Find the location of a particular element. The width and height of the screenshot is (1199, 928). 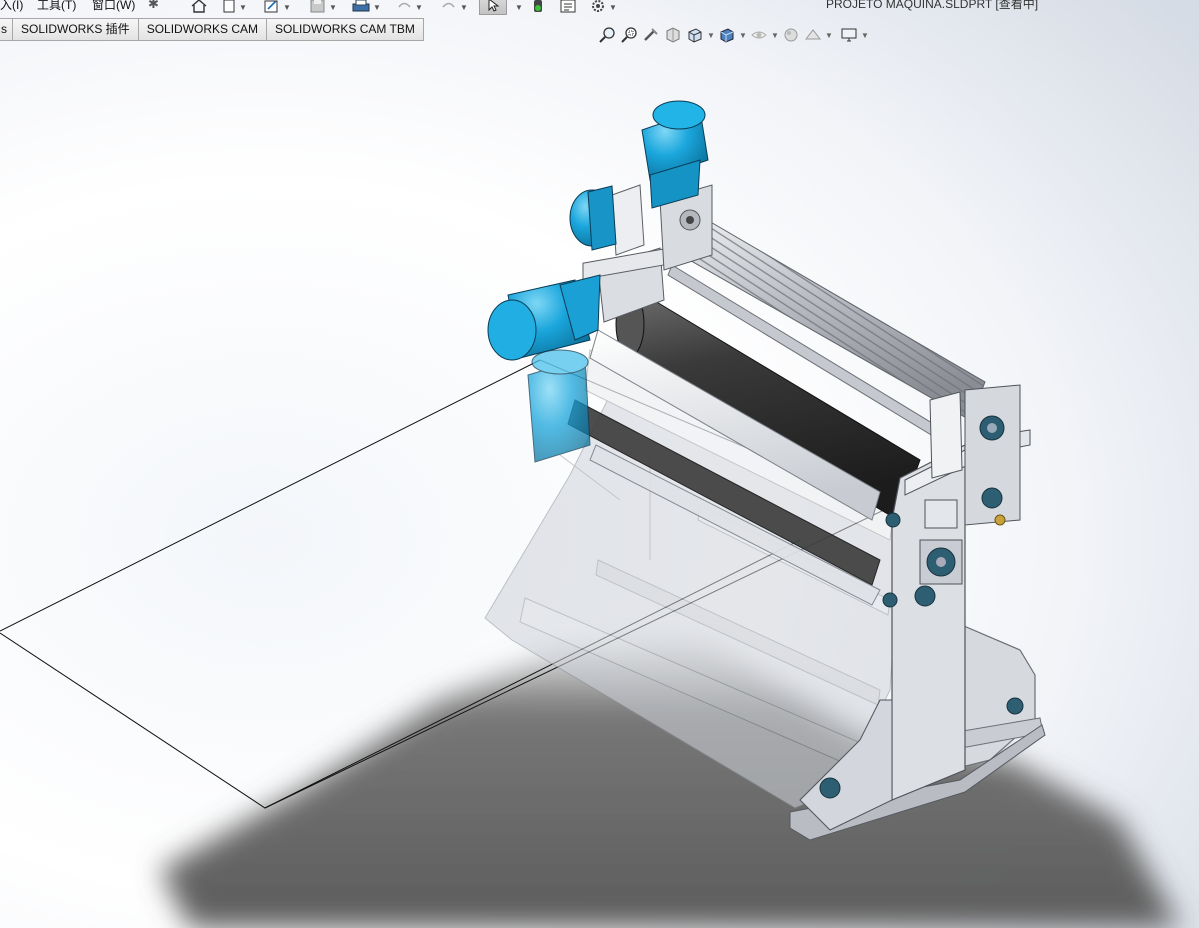

select-arrow-icon is located at coordinates (494, 6).